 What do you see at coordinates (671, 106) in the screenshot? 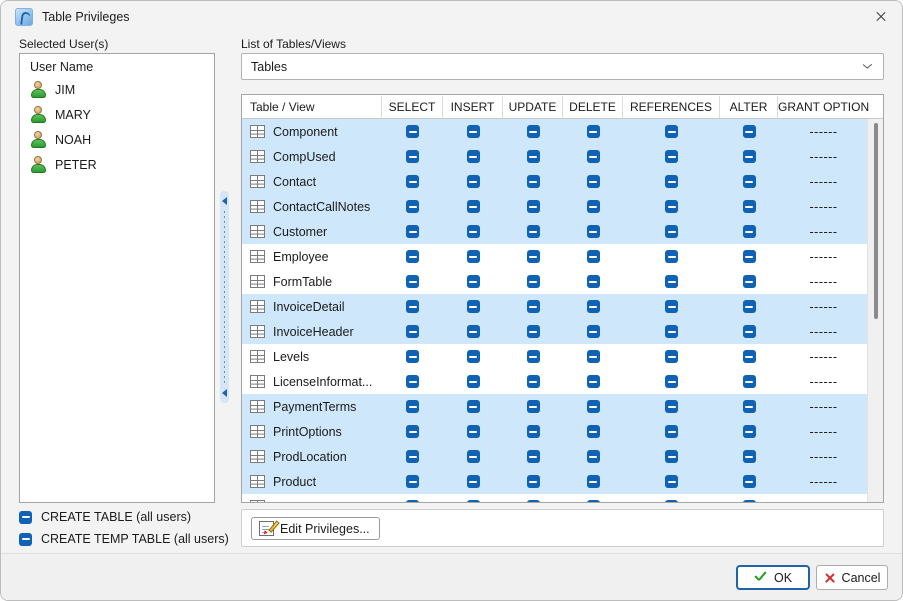
I see `grid-column-header: REFERENCES` at bounding box center [671, 106].